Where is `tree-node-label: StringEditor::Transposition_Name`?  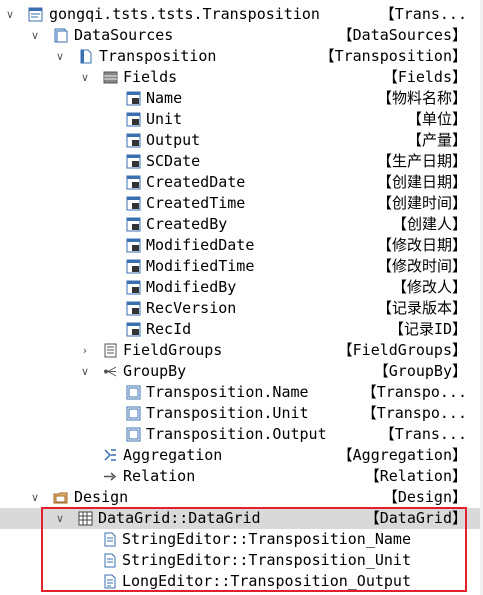
tree-node-label: StringEditor::Transposition_Name is located at coordinates (266, 539).